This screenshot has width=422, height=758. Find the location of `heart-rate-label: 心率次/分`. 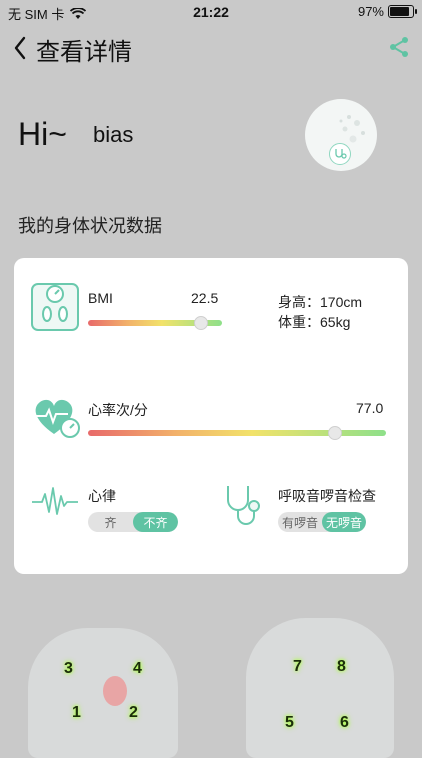

heart-rate-label: 心率次/分 is located at coordinates (118, 410).